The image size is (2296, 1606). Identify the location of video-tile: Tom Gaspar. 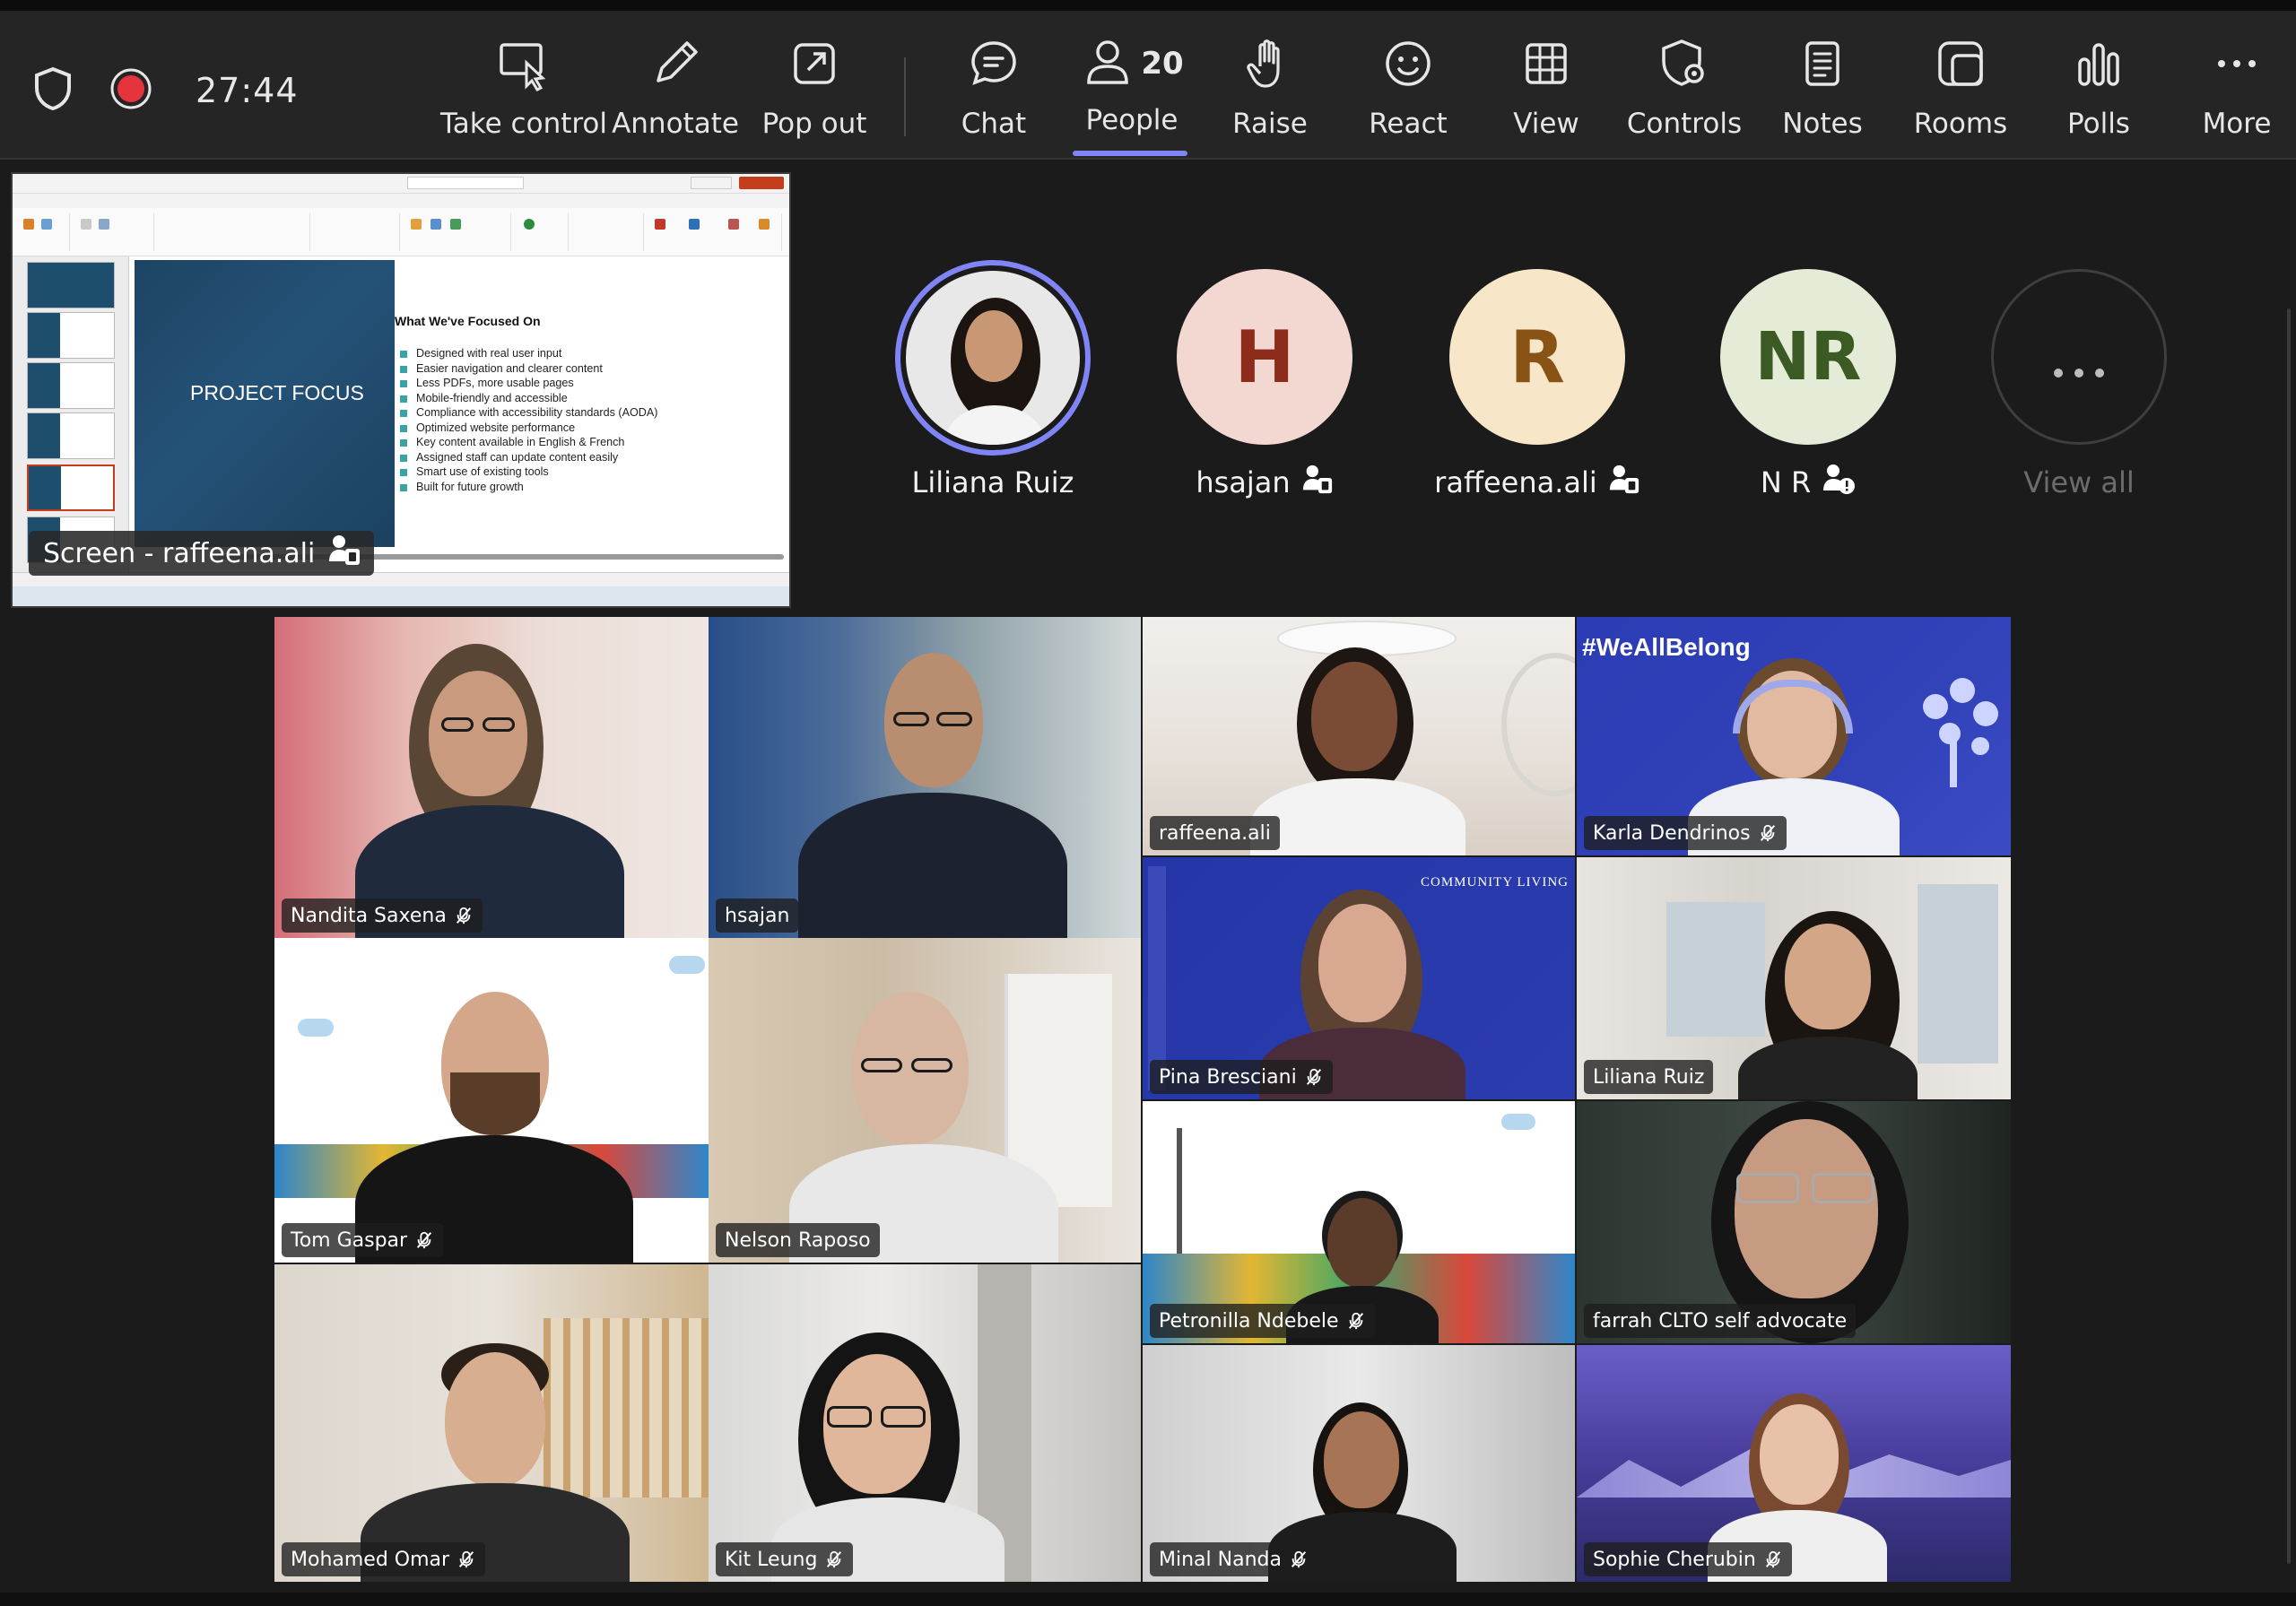
(491, 1100).